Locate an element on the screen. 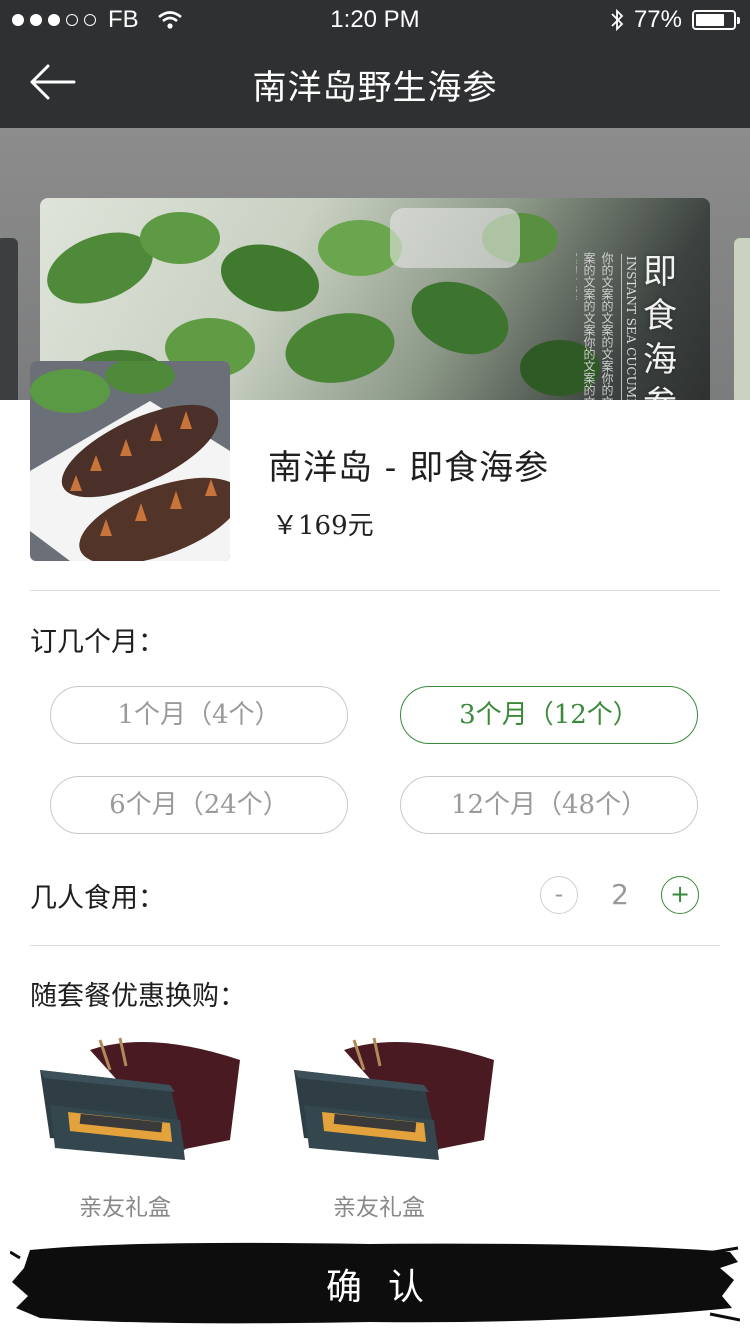 This screenshot has height=1334, width=750. duration-option-6-months: 6个月（24个） is located at coordinates (199, 805).